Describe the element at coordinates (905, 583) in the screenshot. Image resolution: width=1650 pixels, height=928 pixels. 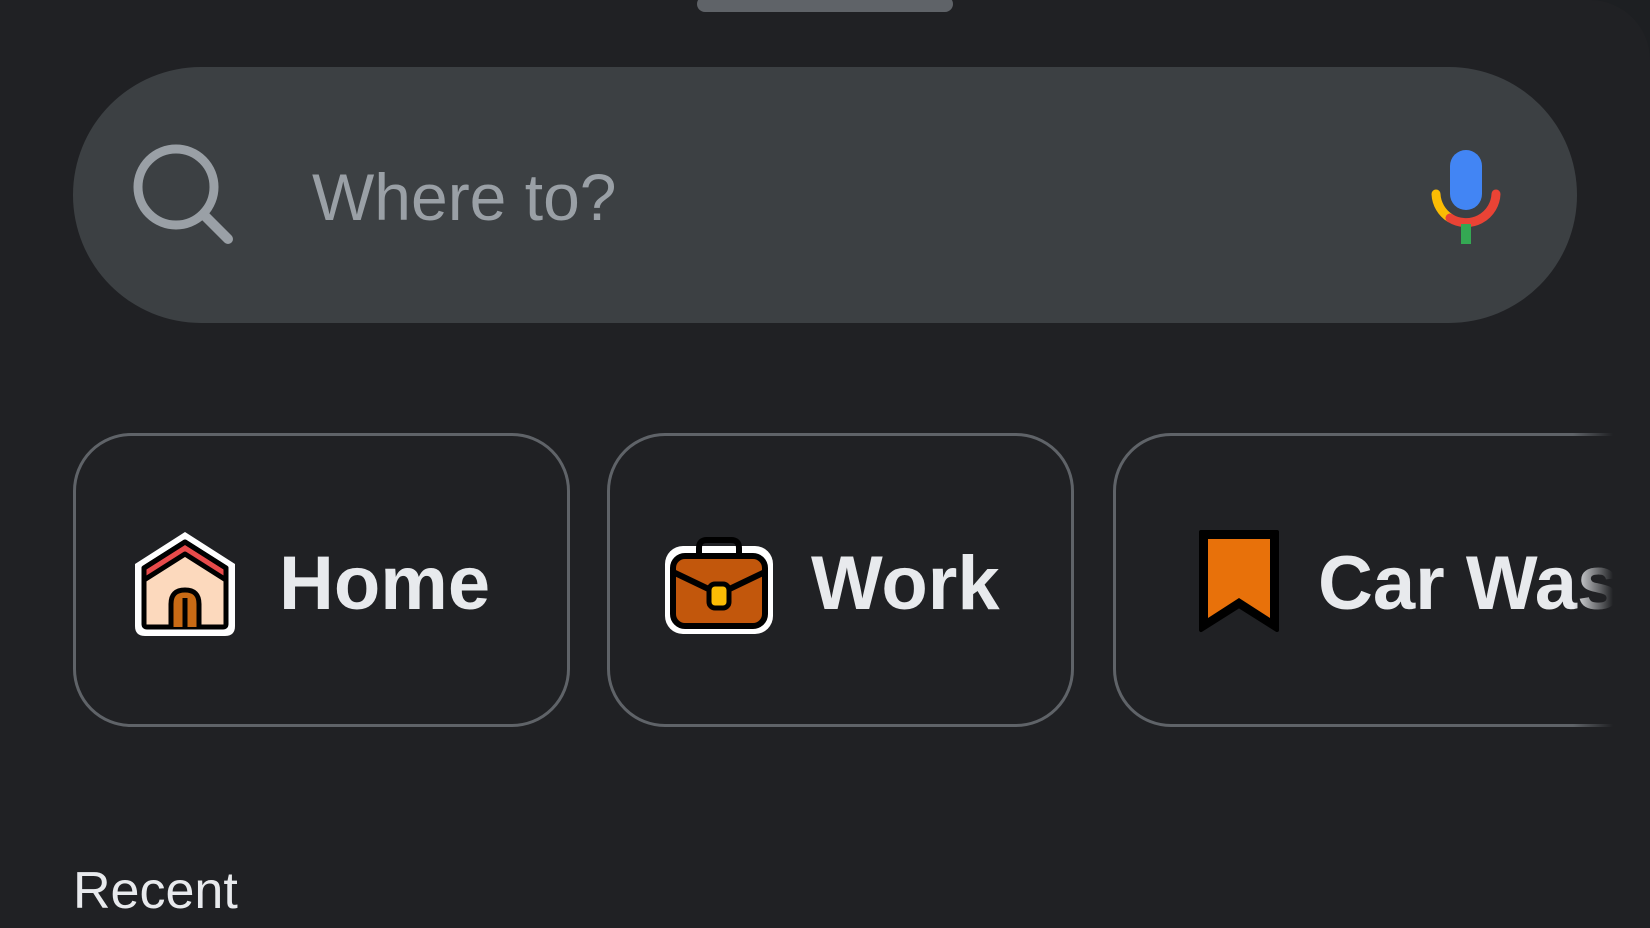
I see `chip-work-label: Work` at that location.